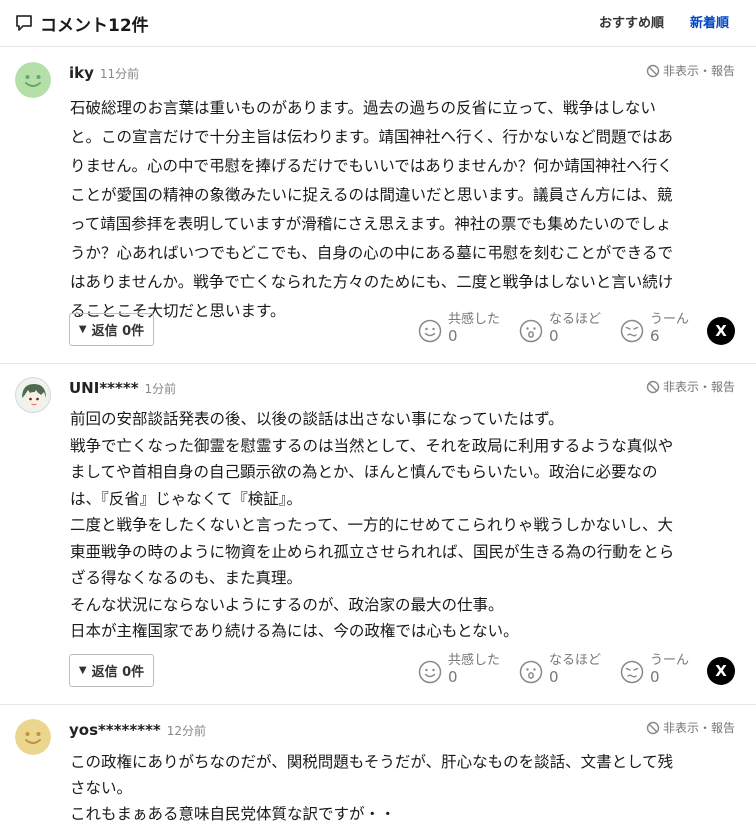  Describe the element at coordinates (655, 336) in the screenshot. I see `uun-count: 6` at that location.